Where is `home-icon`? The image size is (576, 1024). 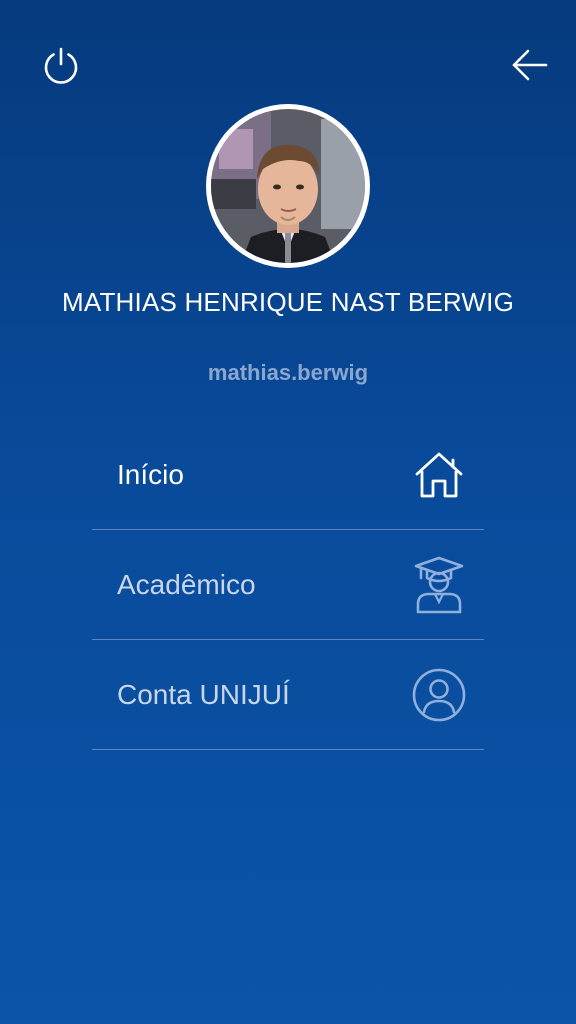 home-icon is located at coordinates (439, 475).